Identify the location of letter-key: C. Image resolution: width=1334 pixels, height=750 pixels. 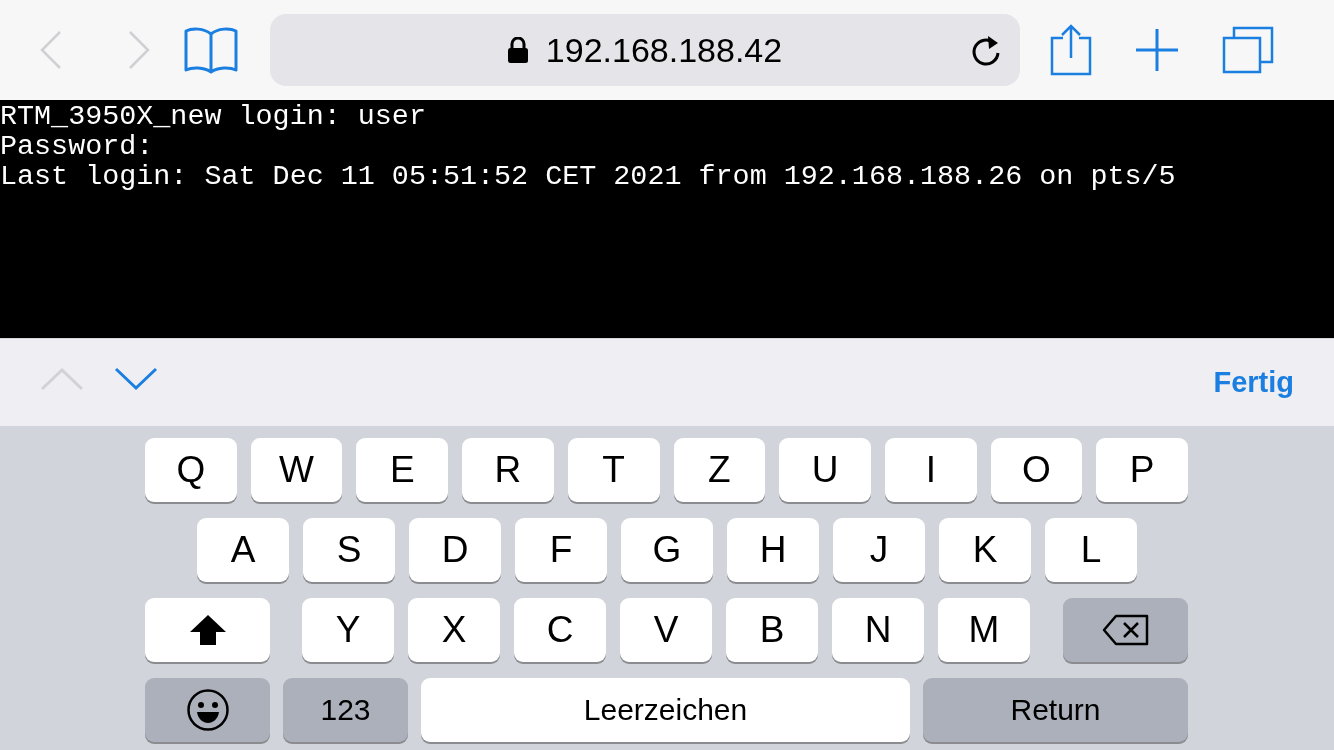
(560, 630).